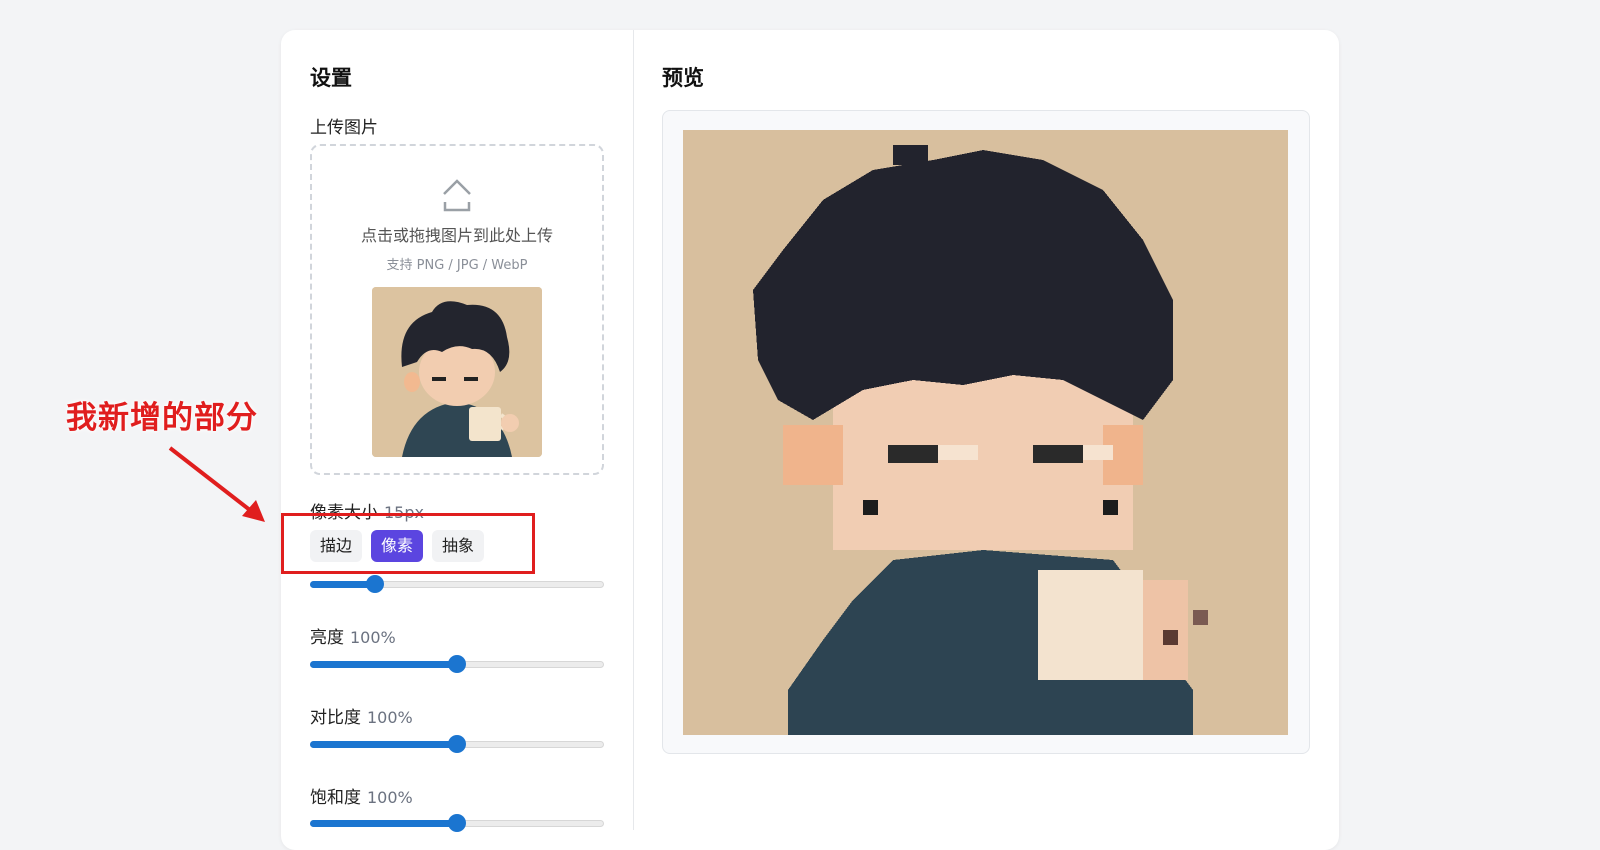 The image size is (1600, 850). I want to click on contrast-slider-handle, so click(457, 744).